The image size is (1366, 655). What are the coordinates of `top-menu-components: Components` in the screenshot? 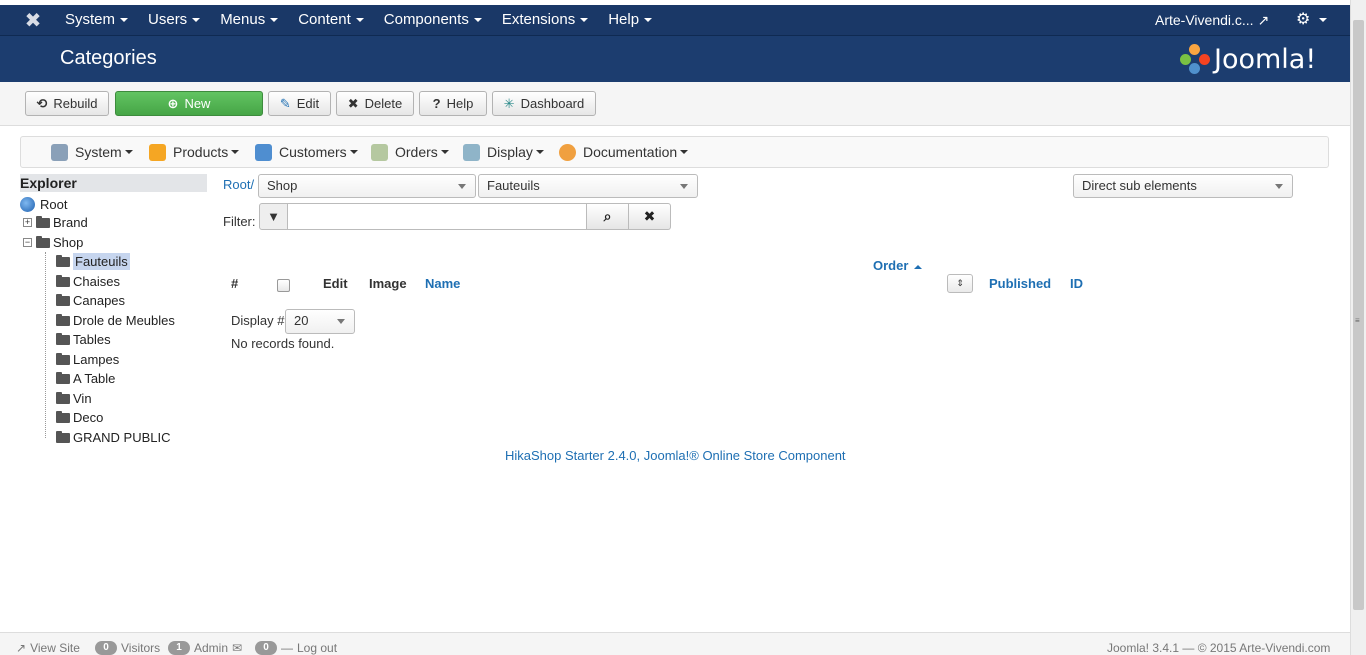 It's located at (433, 20).